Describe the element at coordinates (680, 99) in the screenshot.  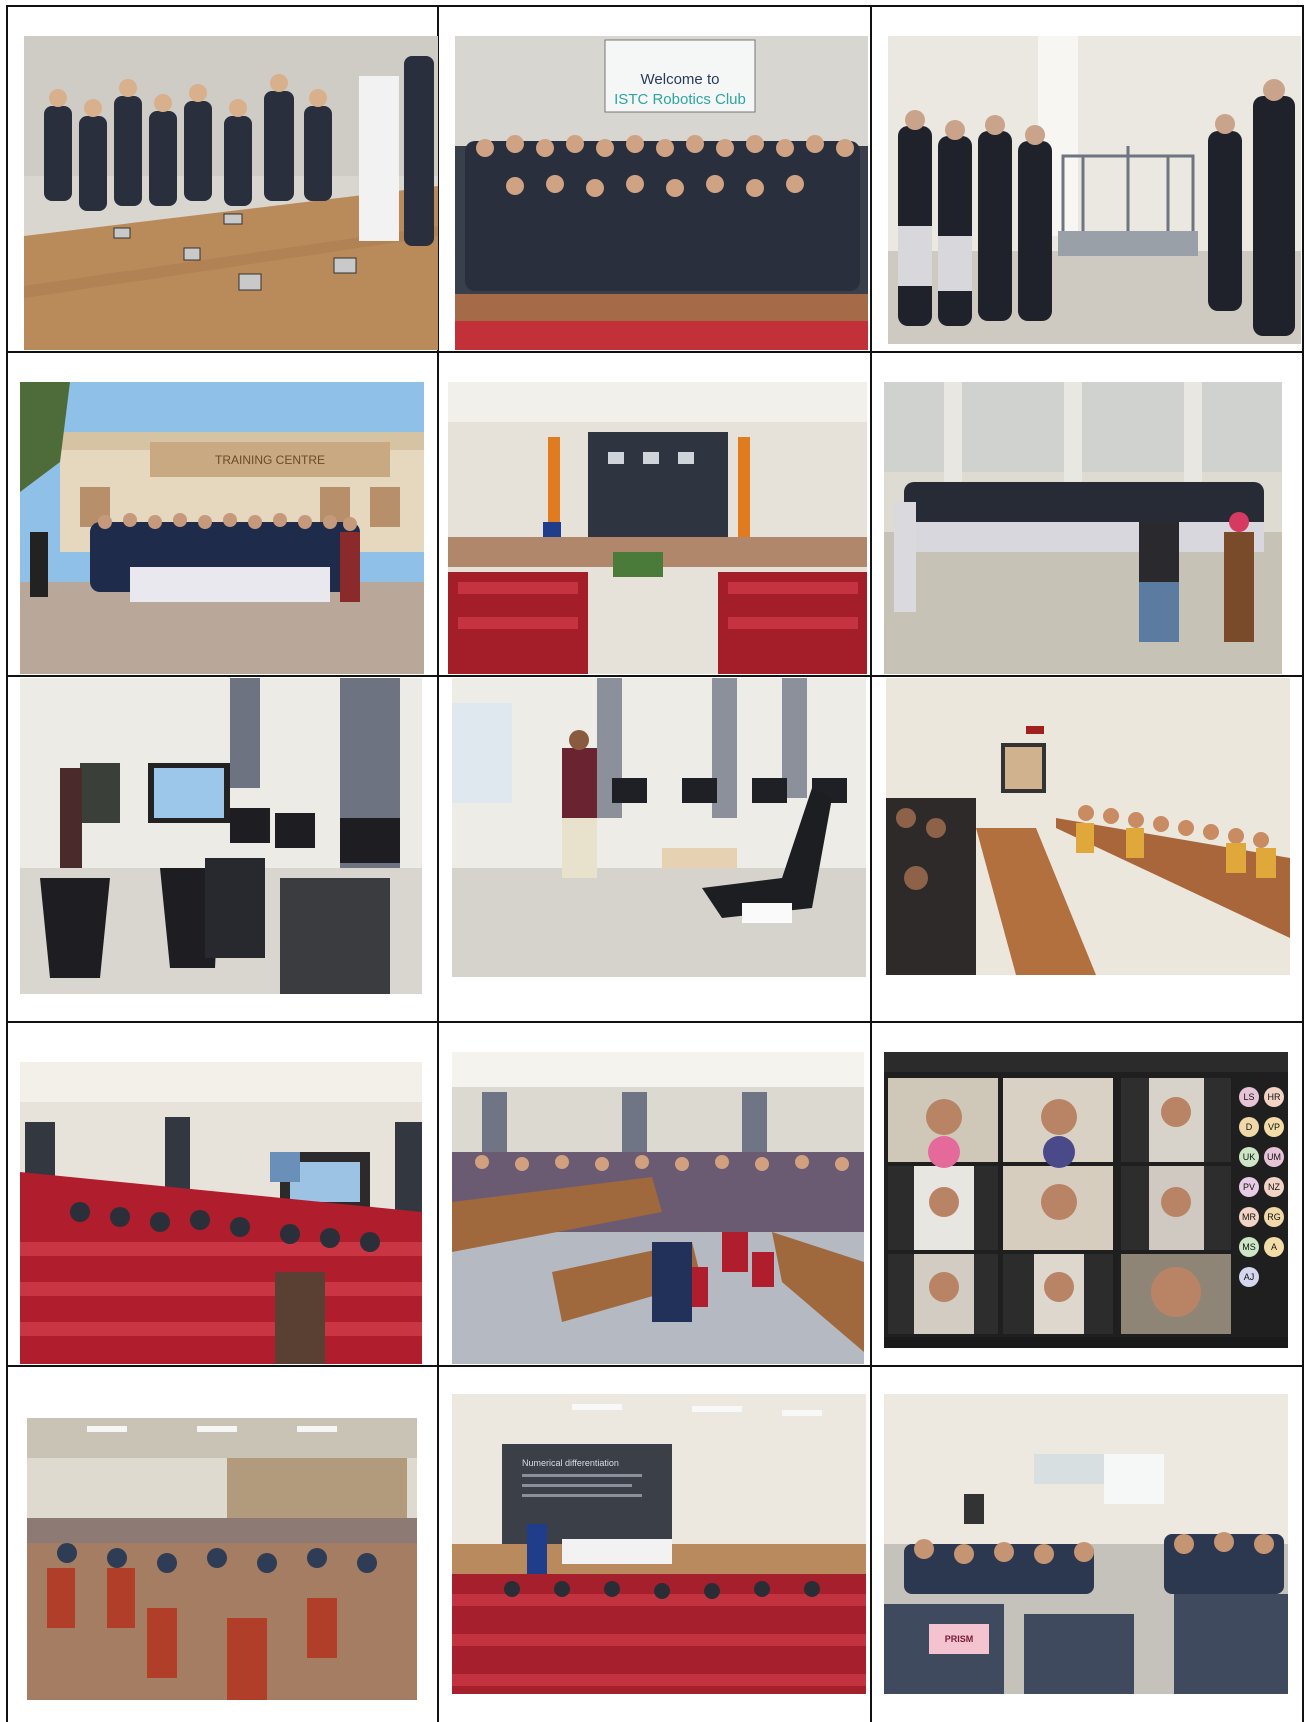
I see `screen-text-line2: ISTC Robotics Club` at that location.